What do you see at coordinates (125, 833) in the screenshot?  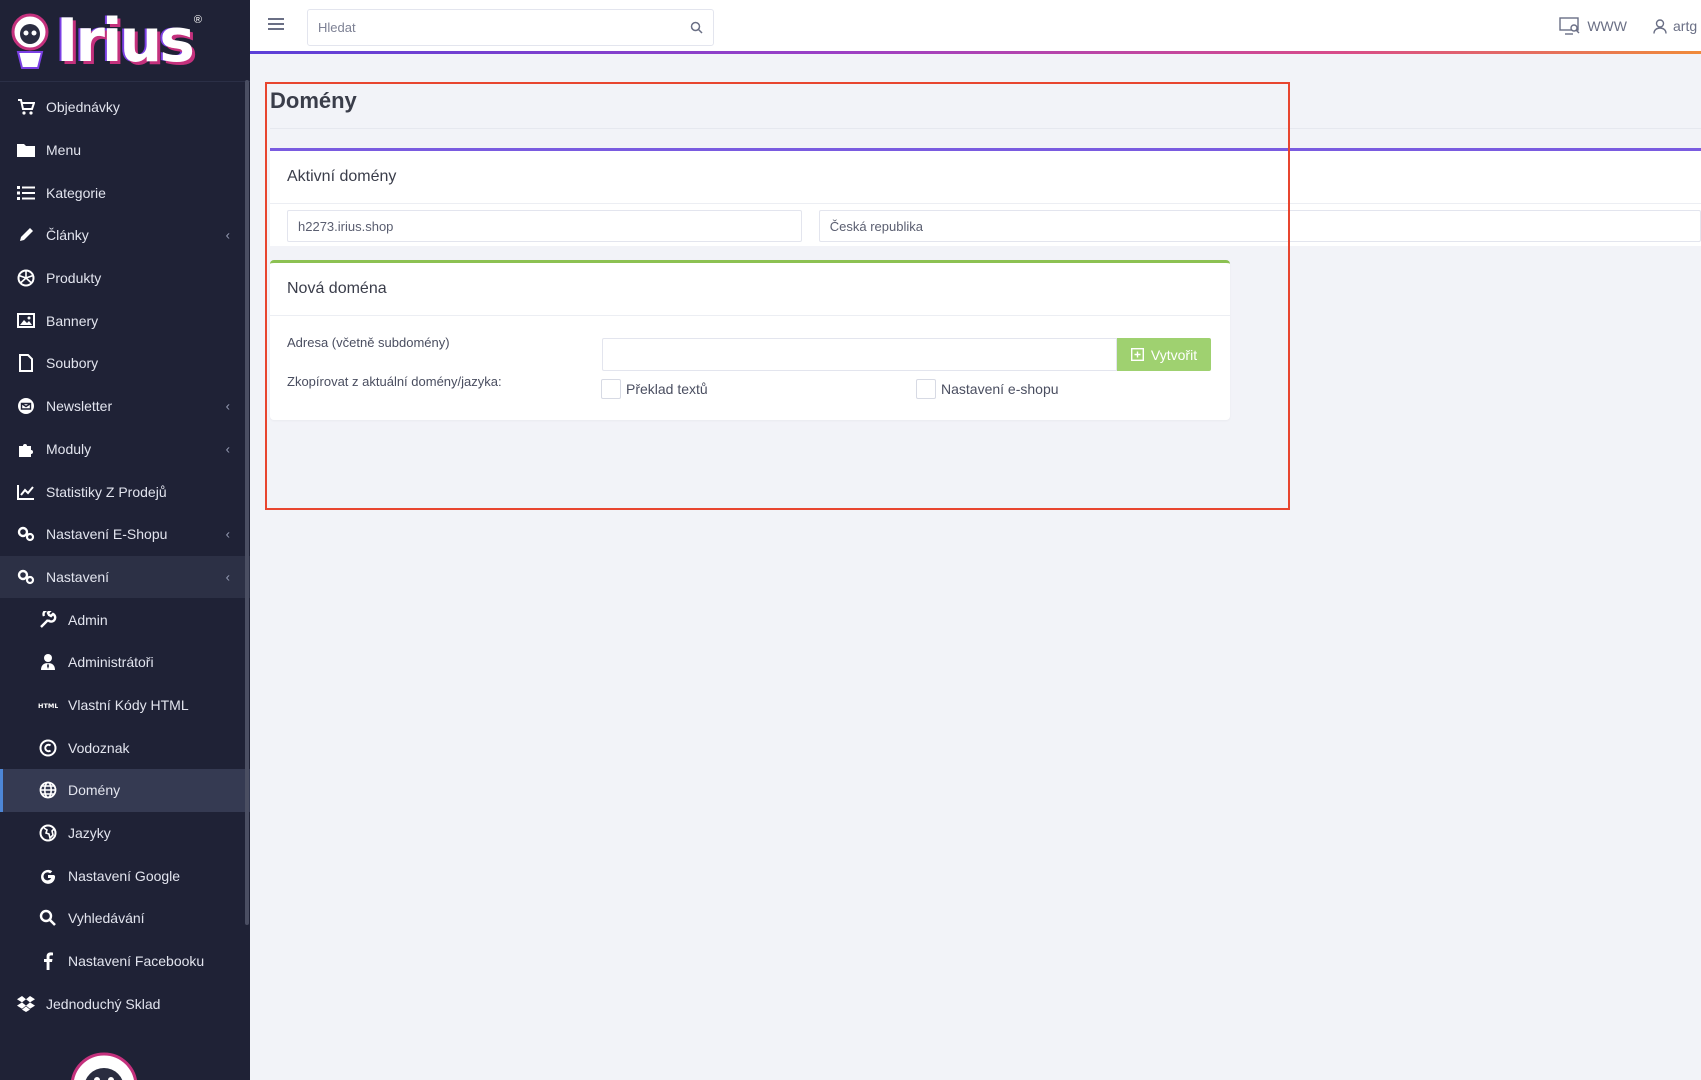 I see `sidebar-subitem-jazyky: Jazyky` at bounding box center [125, 833].